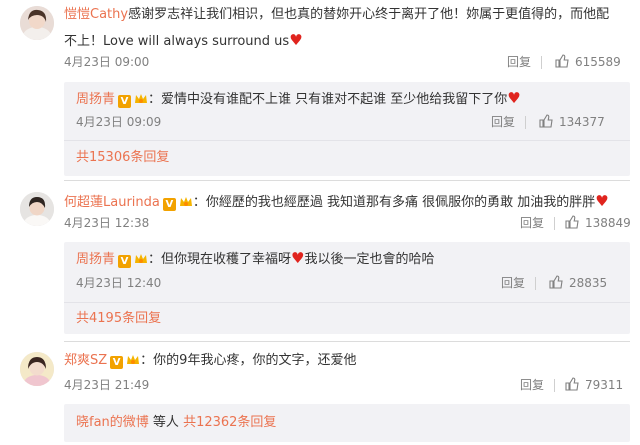 Image resolution: width=640 pixels, height=445 pixels. I want to click on like-button: 138849, so click(598, 223).